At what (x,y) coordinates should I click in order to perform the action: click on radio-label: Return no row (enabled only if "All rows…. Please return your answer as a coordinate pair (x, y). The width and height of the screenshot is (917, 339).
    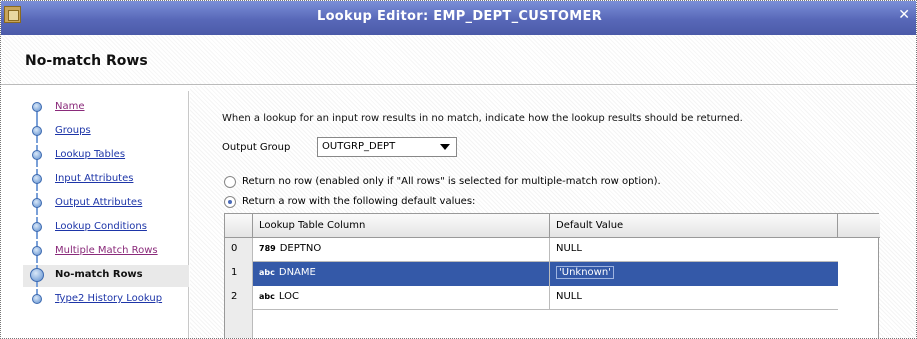
    Looking at the image, I should click on (451, 181).